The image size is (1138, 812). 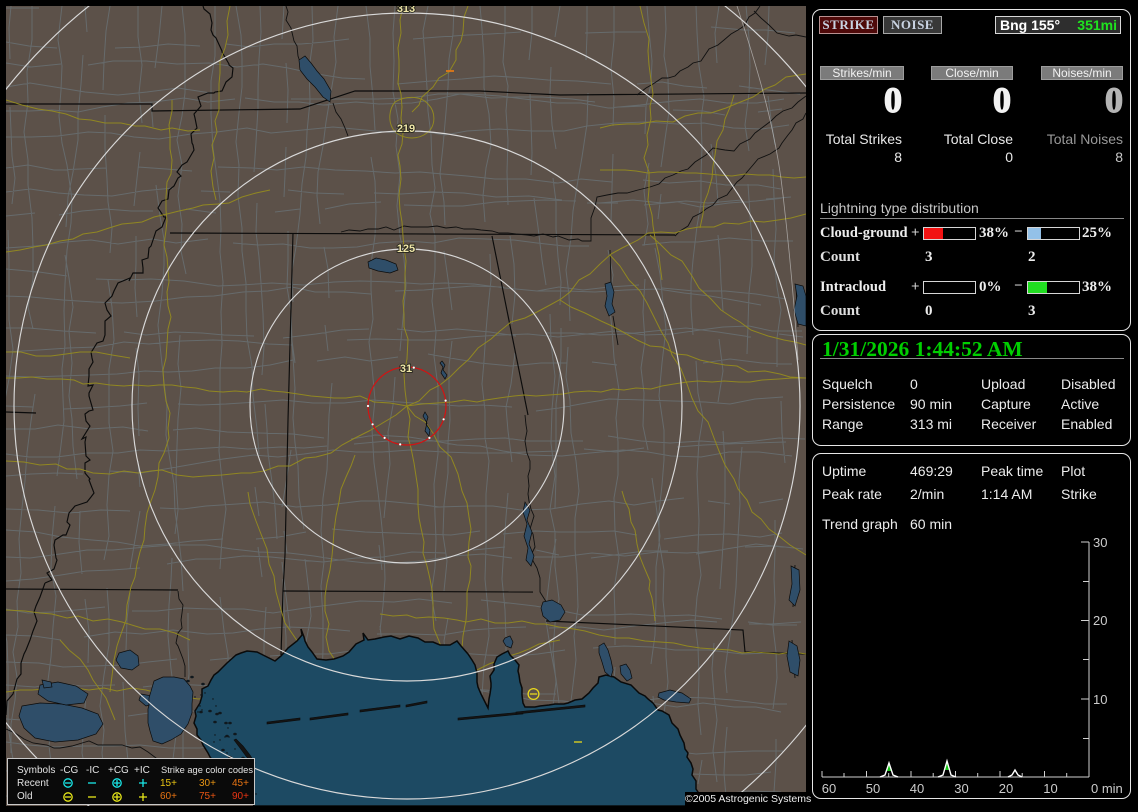 I want to click on svg-text: 40, so click(x=917, y=788).